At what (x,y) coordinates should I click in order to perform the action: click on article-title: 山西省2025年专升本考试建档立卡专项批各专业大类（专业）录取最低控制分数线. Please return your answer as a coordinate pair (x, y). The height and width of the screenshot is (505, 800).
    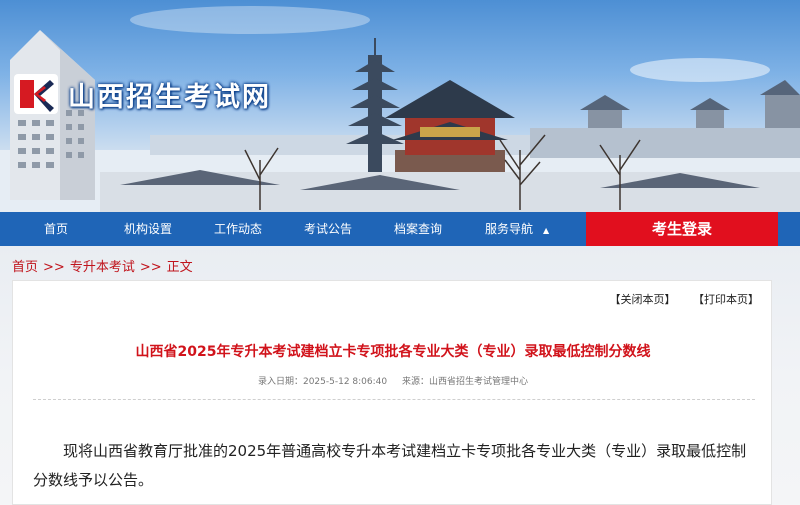
    Looking at the image, I should click on (393, 352).